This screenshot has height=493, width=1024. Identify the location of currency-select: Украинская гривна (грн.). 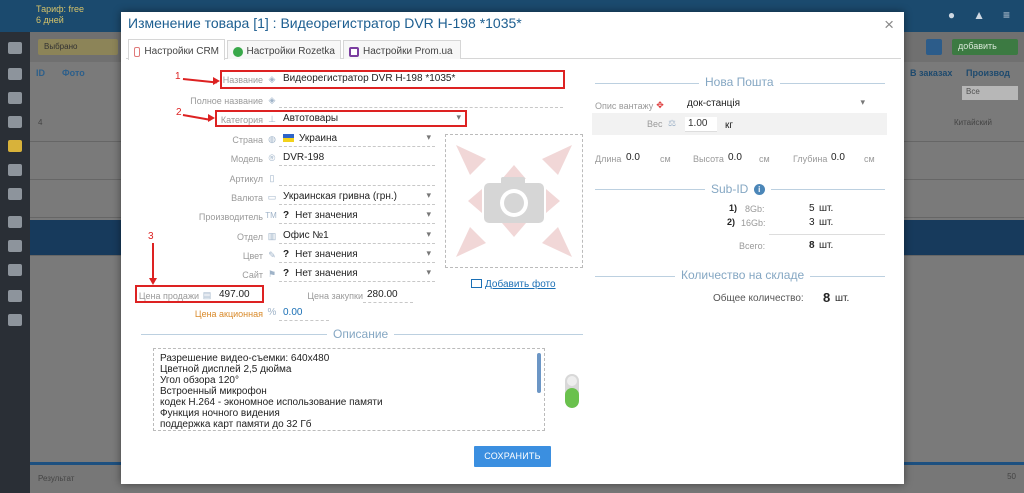
(357, 197).